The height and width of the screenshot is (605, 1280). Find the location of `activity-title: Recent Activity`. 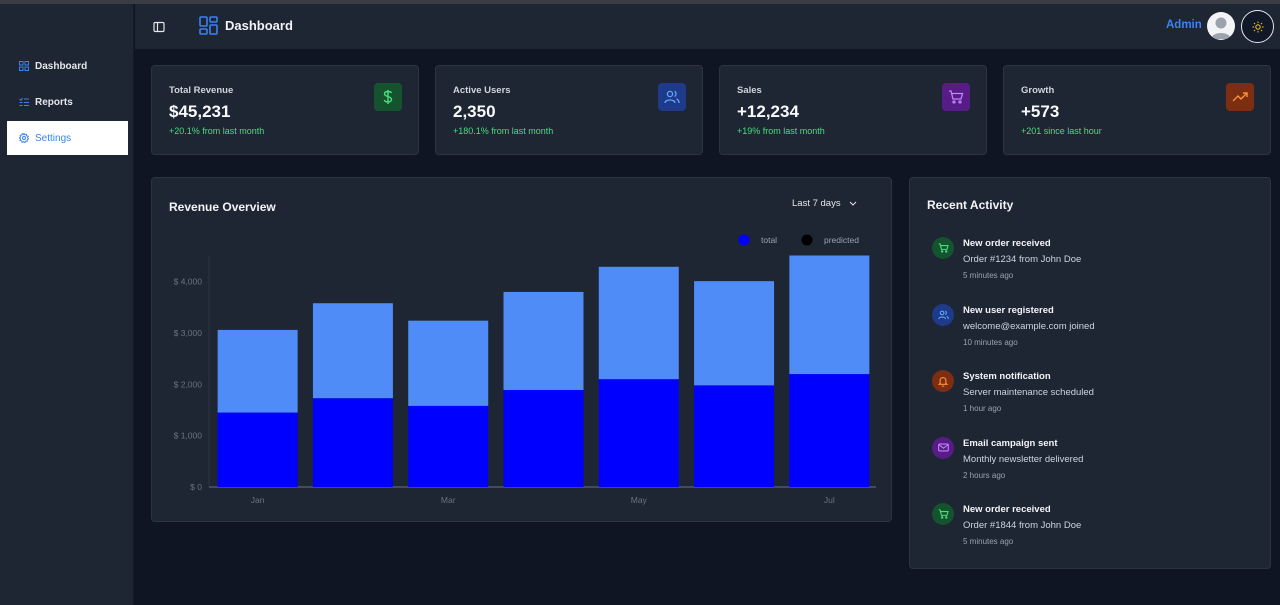

activity-title: Recent Activity is located at coordinates (970, 205).